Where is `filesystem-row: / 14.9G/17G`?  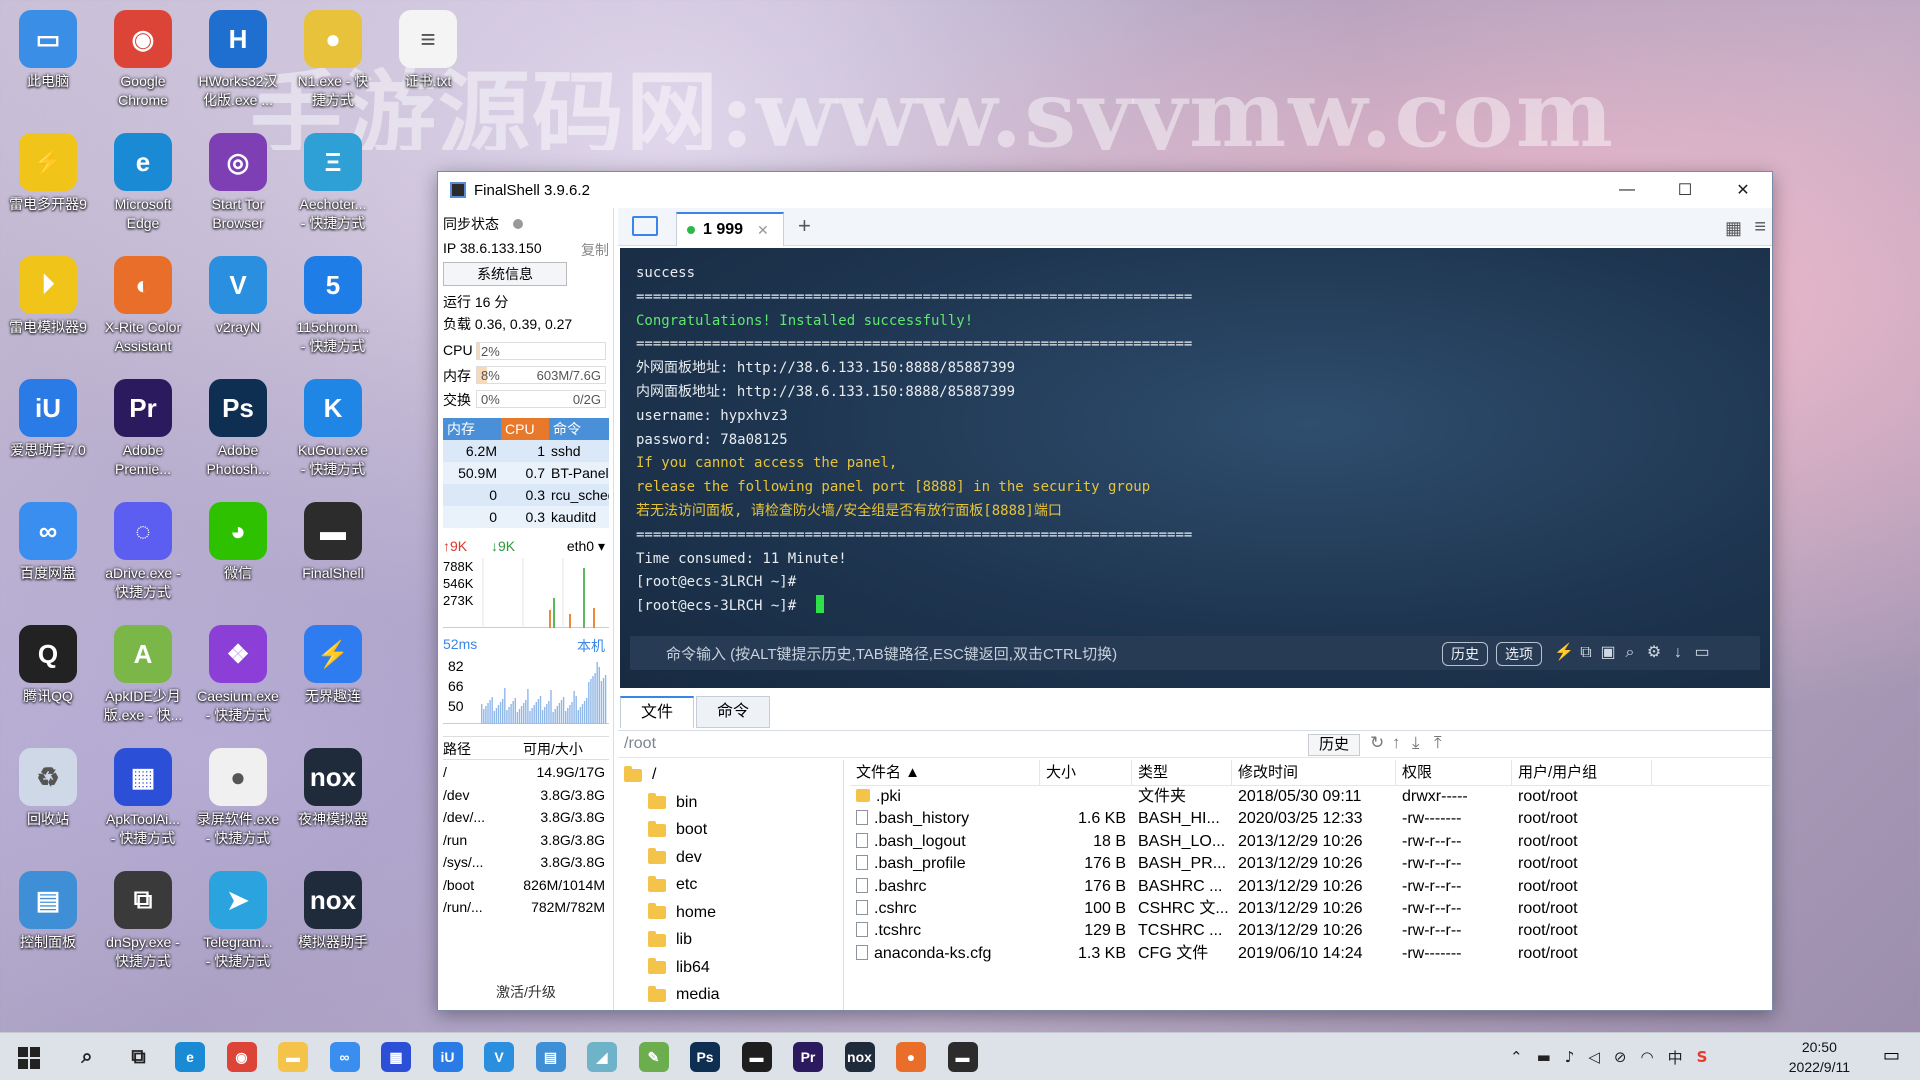
filesystem-row: / 14.9G/17G is located at coordinates (526, 772).